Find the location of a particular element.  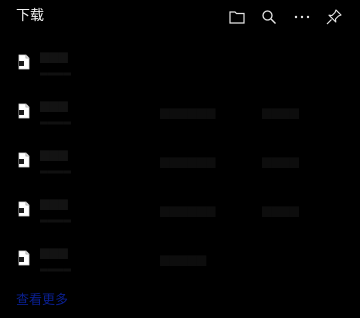

search-icon is located at coordinates (269, 17).